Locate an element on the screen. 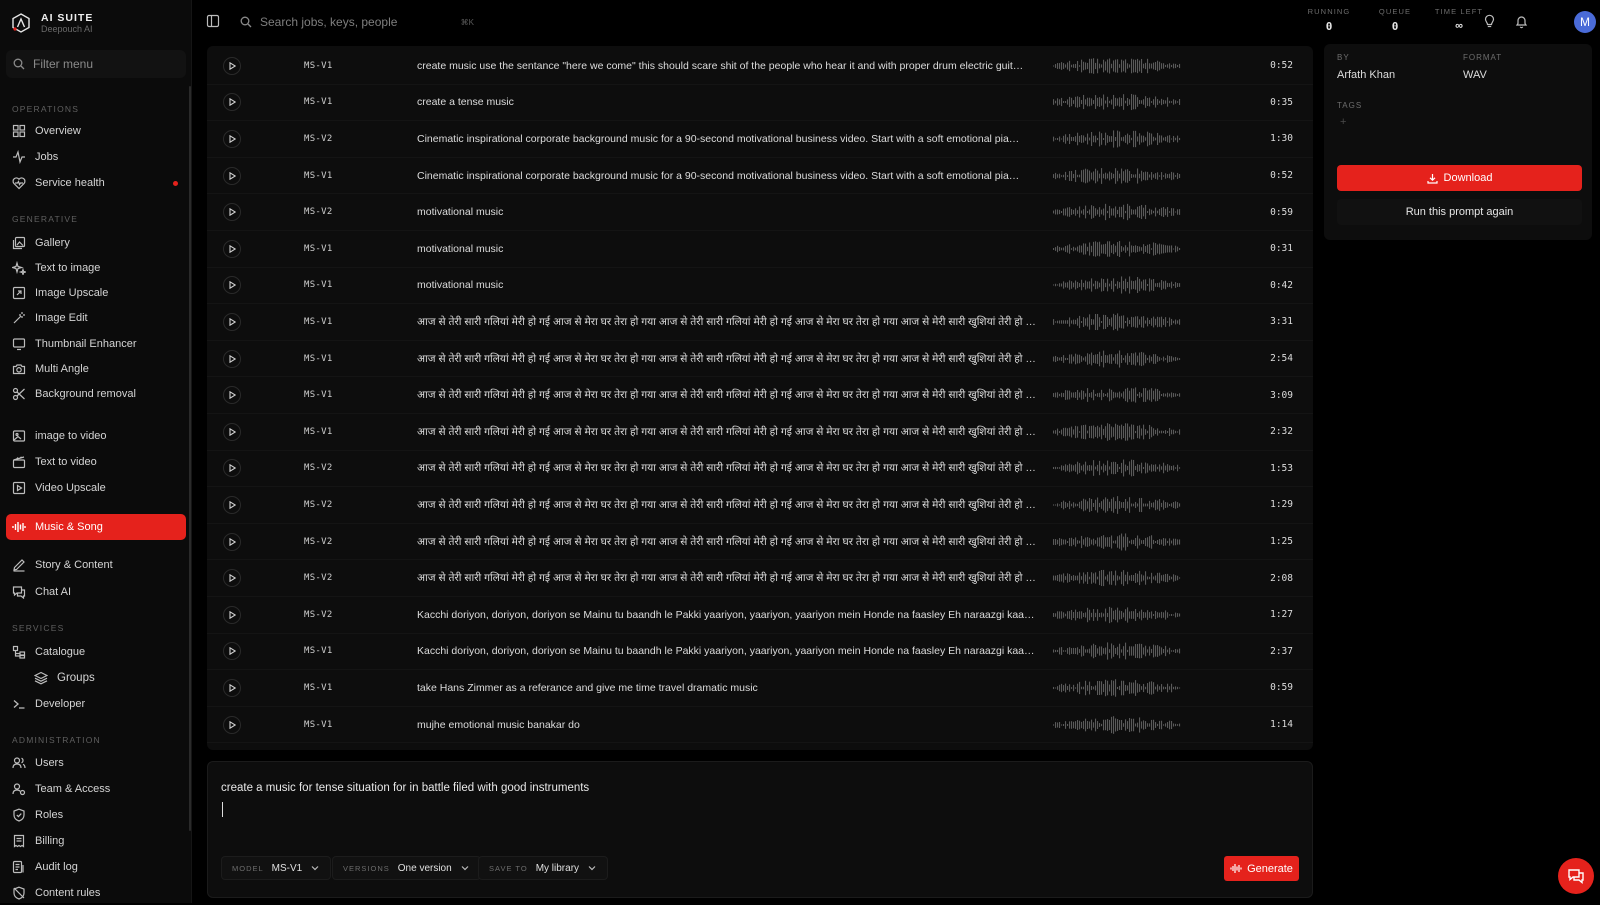  sidebar-item-video-upscale: Video Upscale is located at coordinates (96, 488).